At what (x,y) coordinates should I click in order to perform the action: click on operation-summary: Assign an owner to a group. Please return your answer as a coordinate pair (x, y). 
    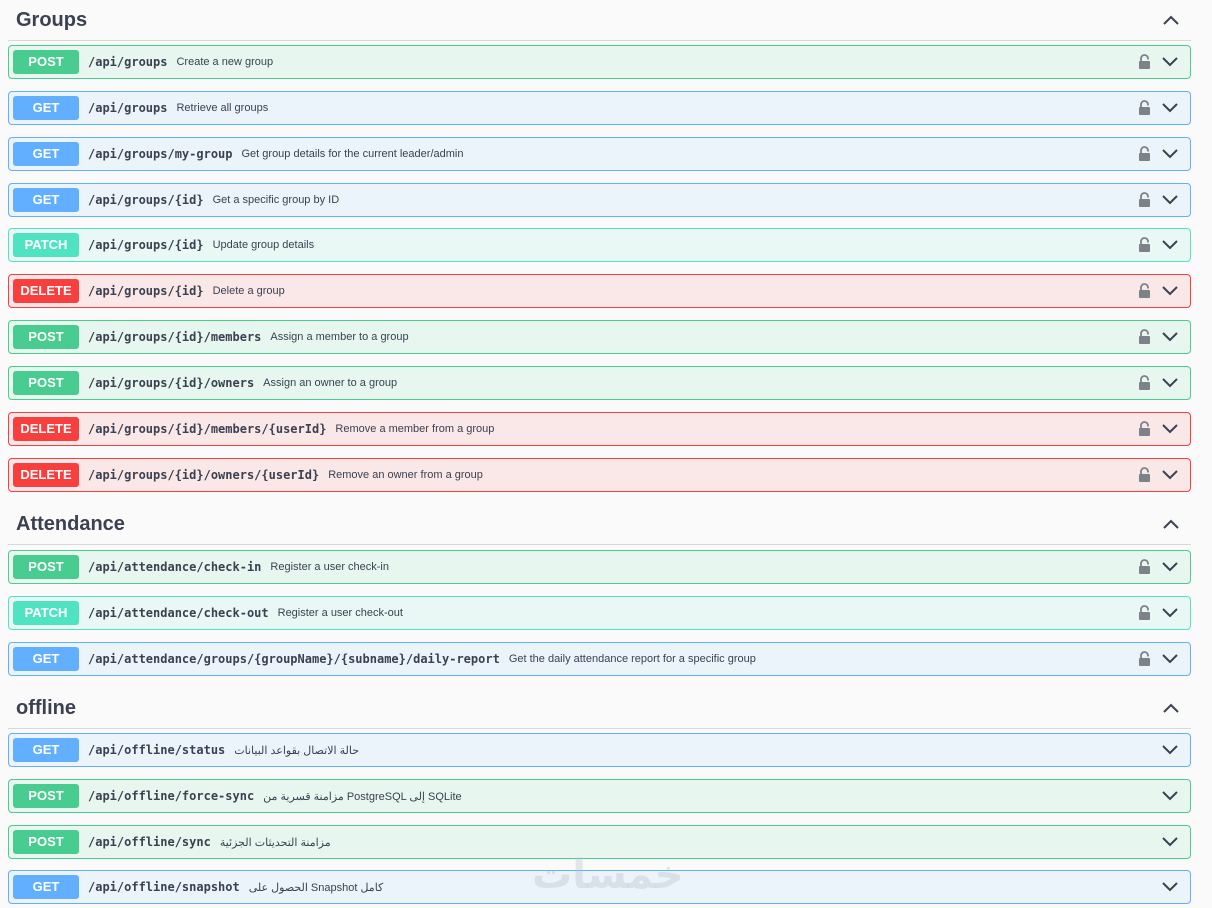
    Looking at the image, I should click on (330, 383).